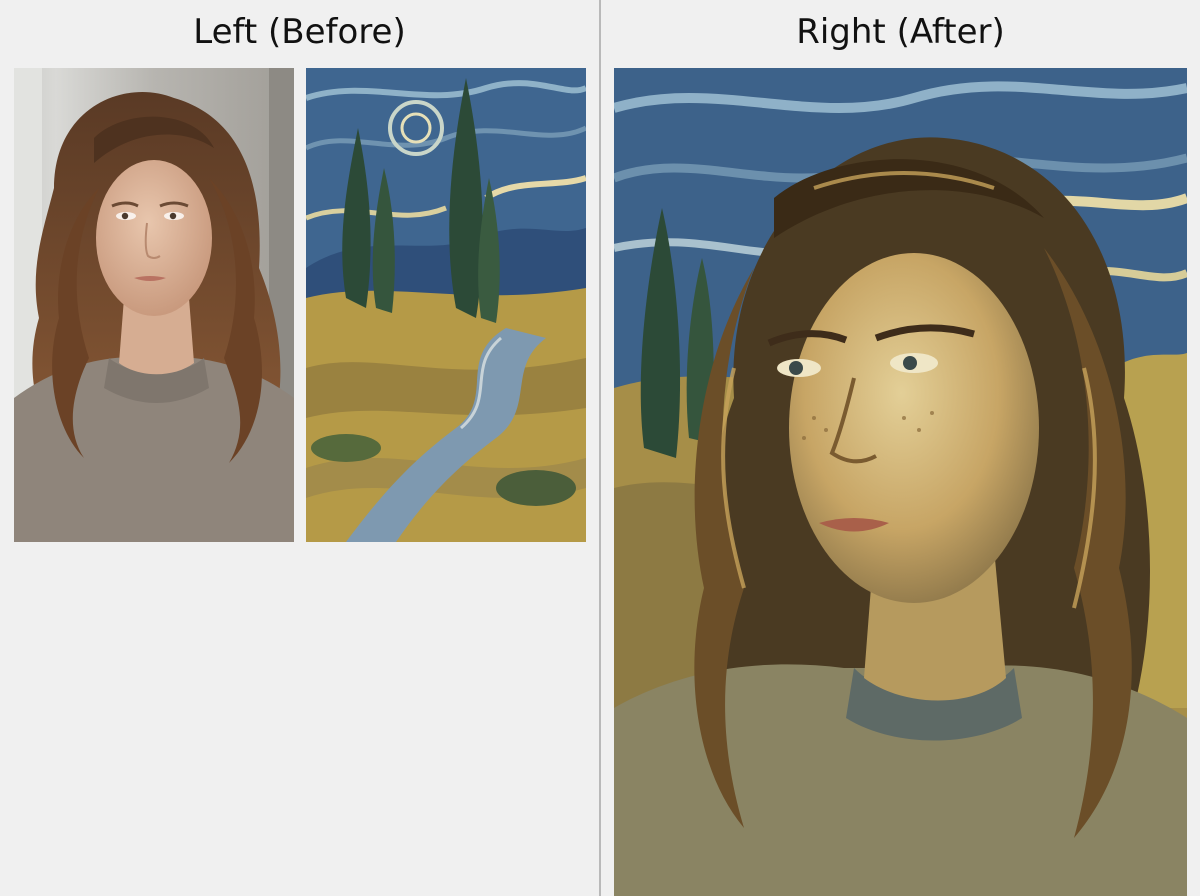 Image resolution: width=1200 pixels, height=896 pixels. I want to click on landscape-painting-icon, so click(446, 305).